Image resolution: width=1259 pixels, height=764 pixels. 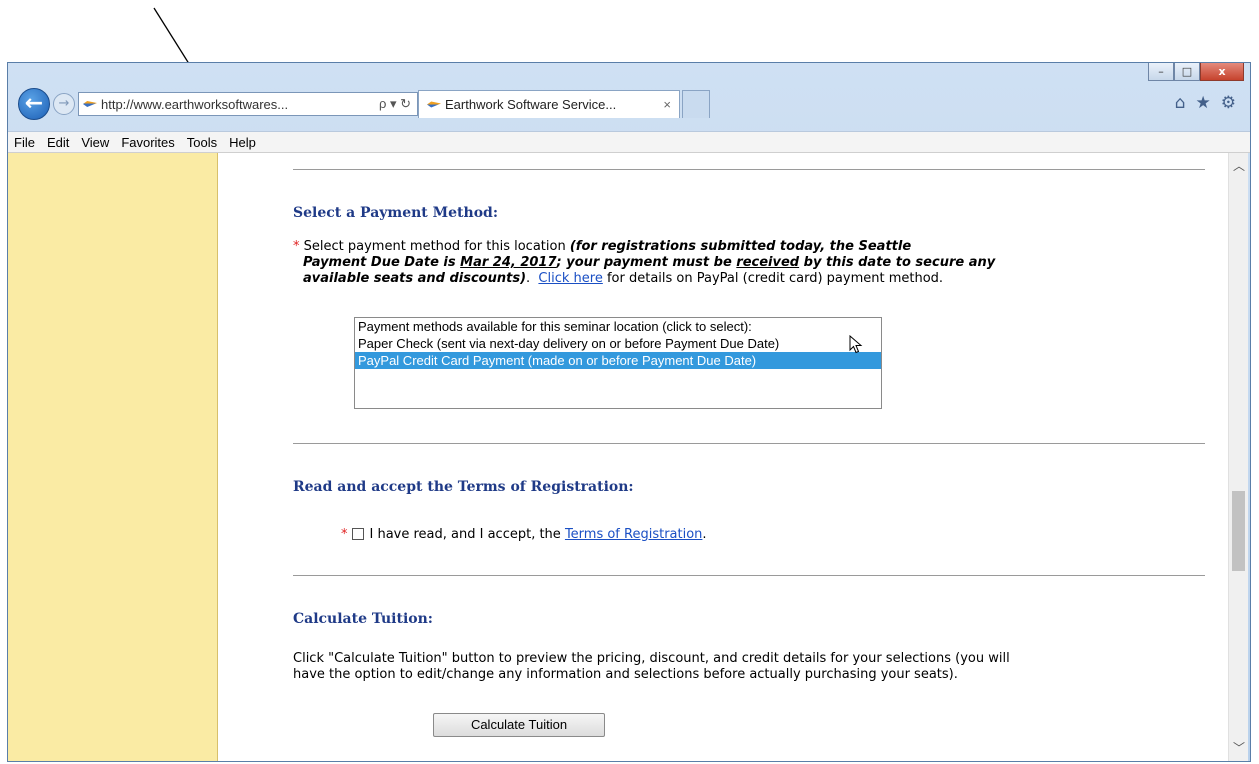 What do you see at coordinates (415, 278) in the screenshot?
I see `payment-line-3-bold: available seats and discounts)` at bounding box center [415, 278].